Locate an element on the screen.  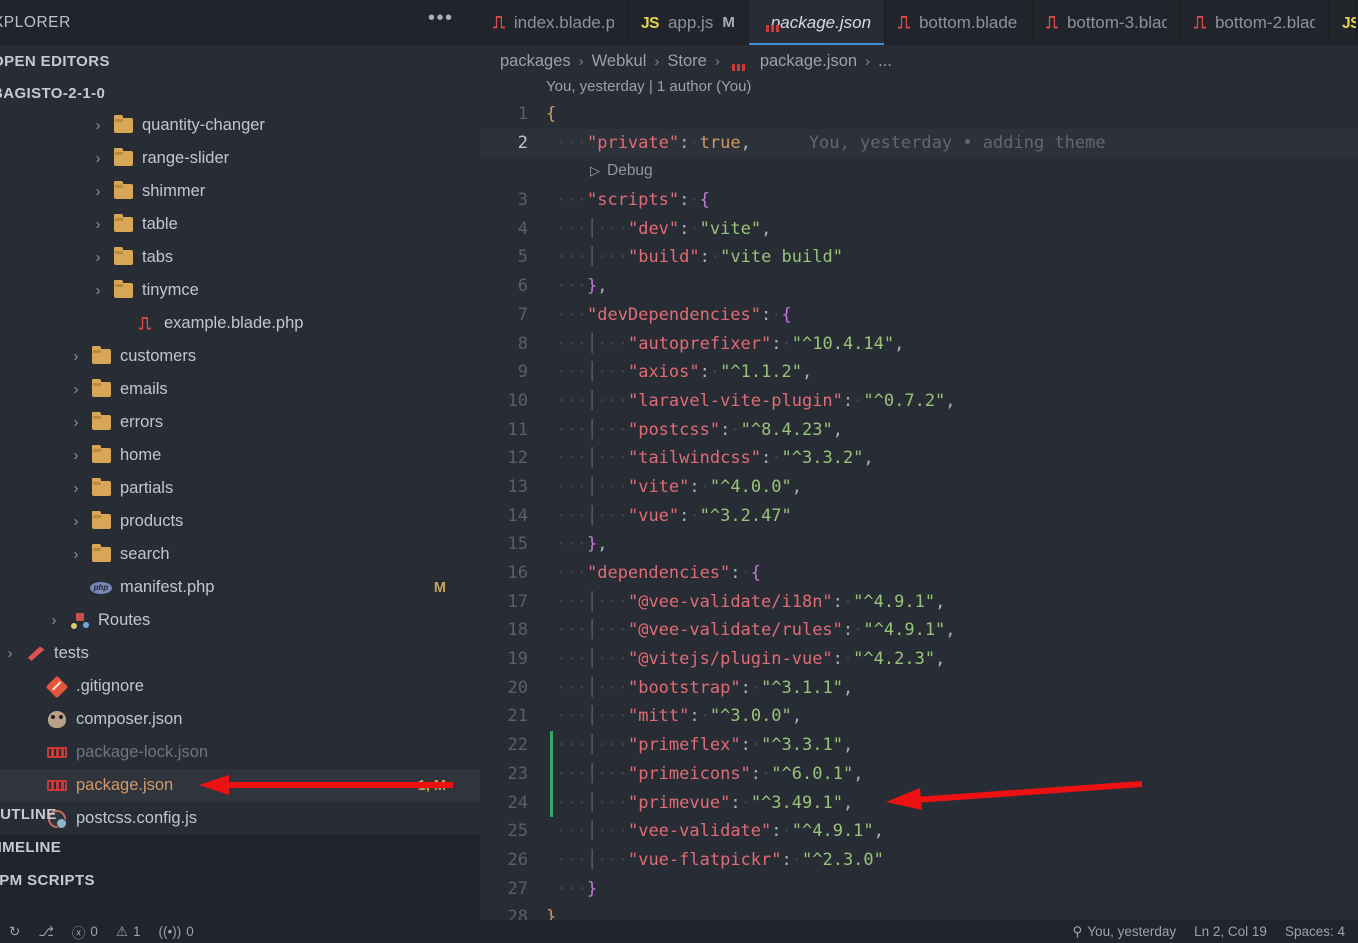
code-line: 5 ···│···"build":·"vite build" is located at coordinates (919, 257).